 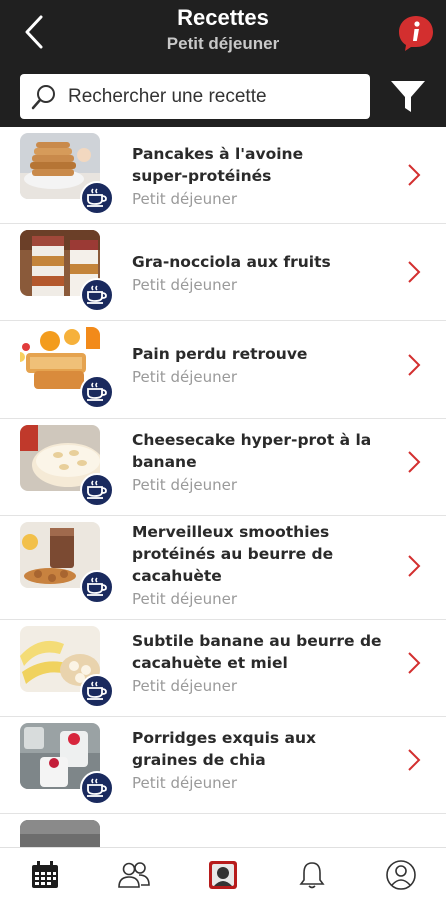 I want to click on tab-notifications, so click(x=311, y=874).